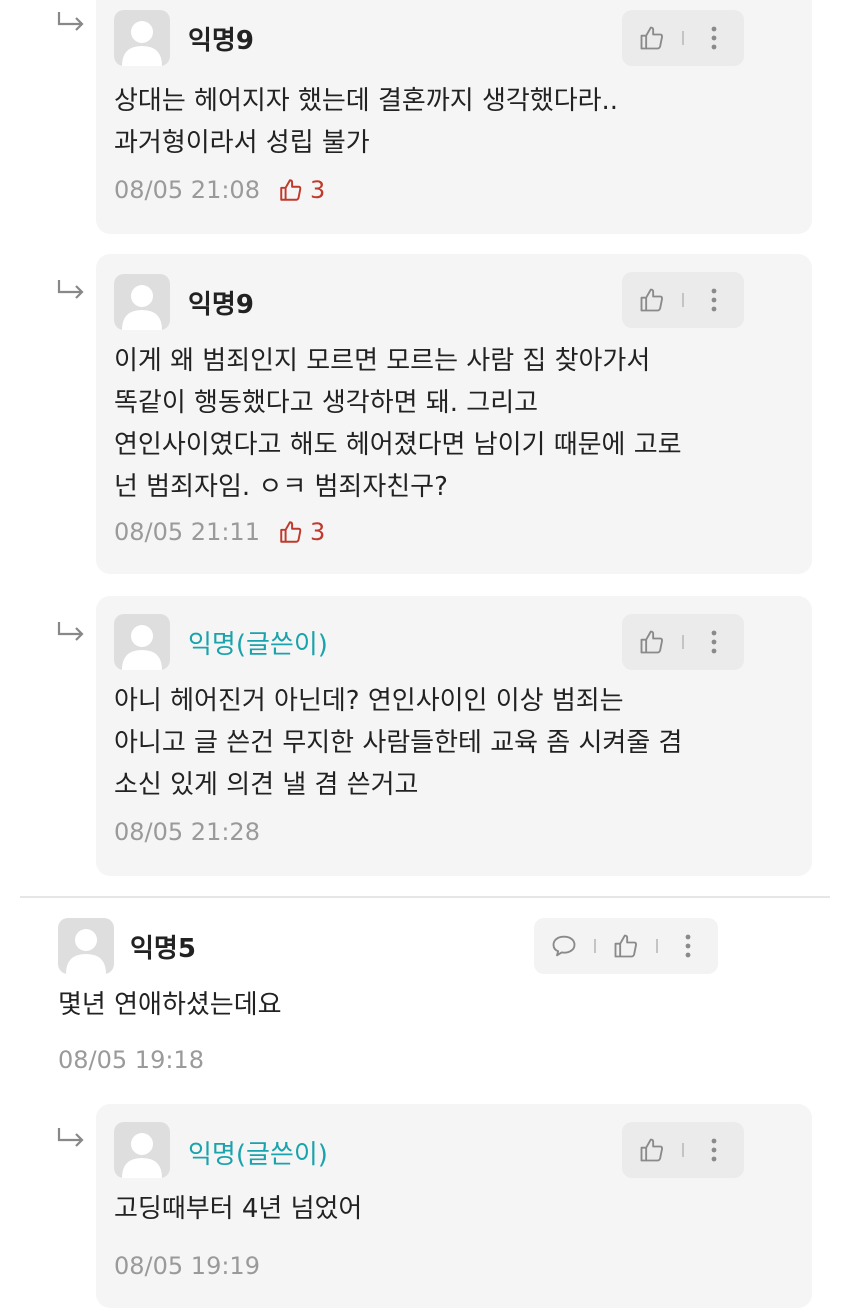 Image resolution: width=850 pixels, height=1312 pixels. Describe the element at coordinates (366, 122) in the screenshot. I see `comment-body: 상대는 헤어지자 했는데 결혼까지 생각했다라.. 과거형이라서 성립 불가` at that location.